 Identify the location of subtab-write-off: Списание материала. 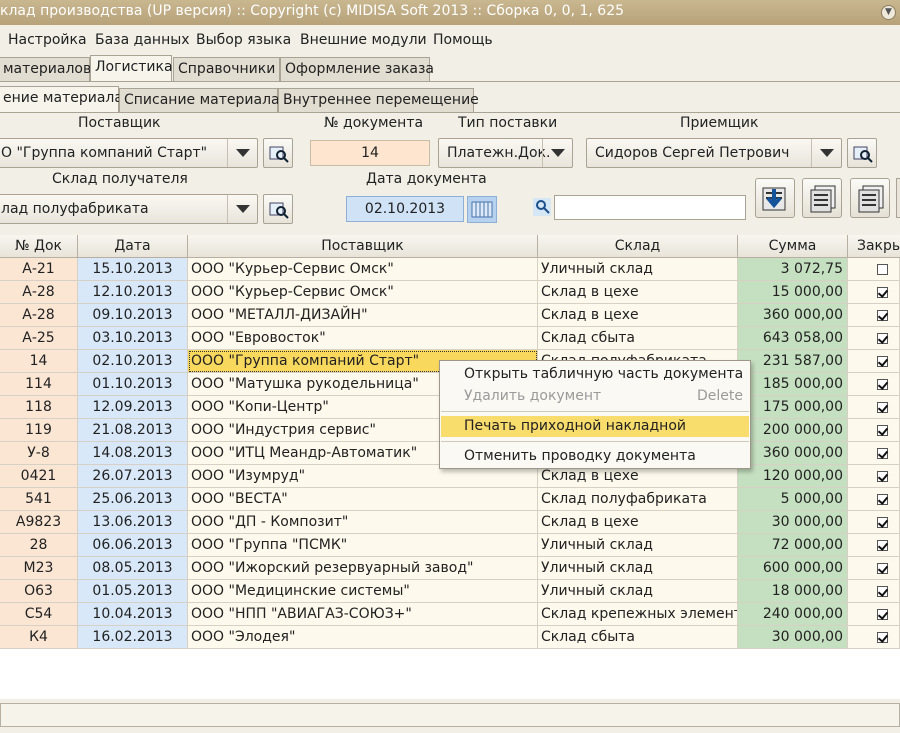
(199, 100).